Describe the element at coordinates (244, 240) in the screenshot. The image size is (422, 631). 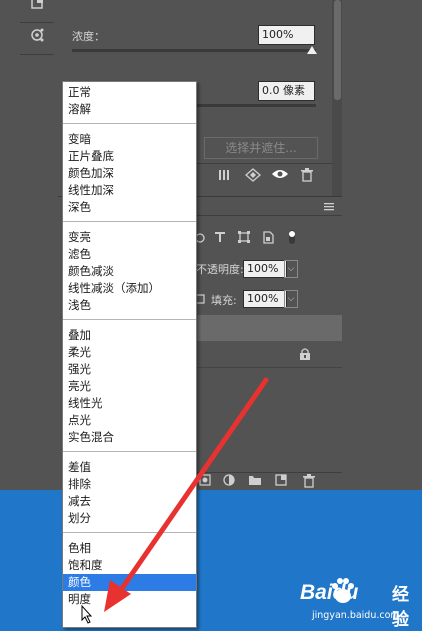
I see `transform-icon` at that location.